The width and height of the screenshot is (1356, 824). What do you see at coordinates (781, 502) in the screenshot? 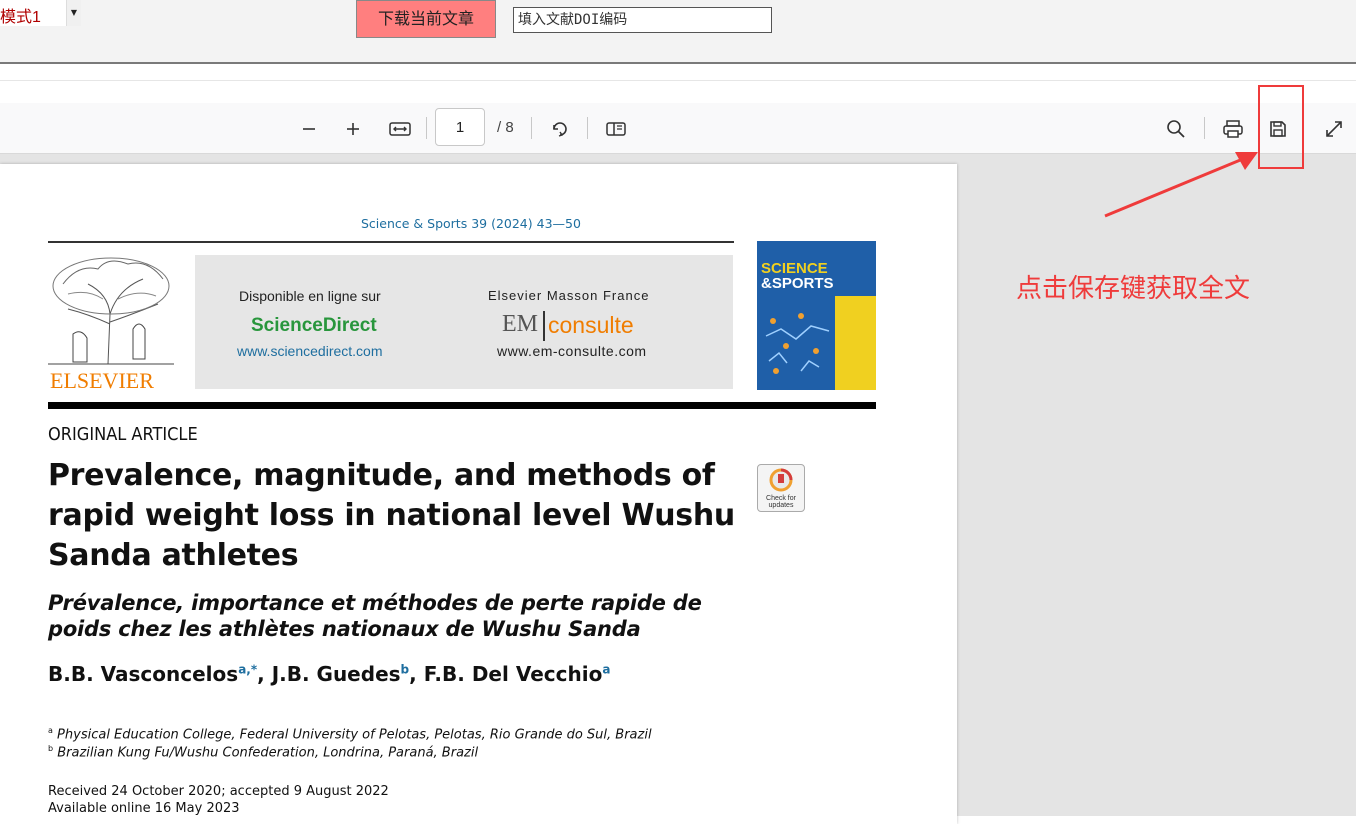
I see `check-for-updates-label: Check for updates` at bounding box center [781, 502].